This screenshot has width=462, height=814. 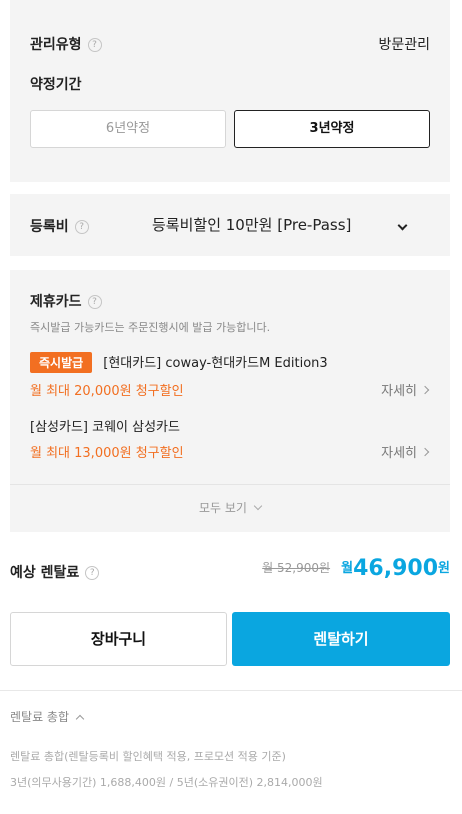 What do you see at coordinates (251, 224) in the screenshot?
I see `registration-select: 등록비할인 10만원 [Pre-Pass]` at bounding box center [251, 224].